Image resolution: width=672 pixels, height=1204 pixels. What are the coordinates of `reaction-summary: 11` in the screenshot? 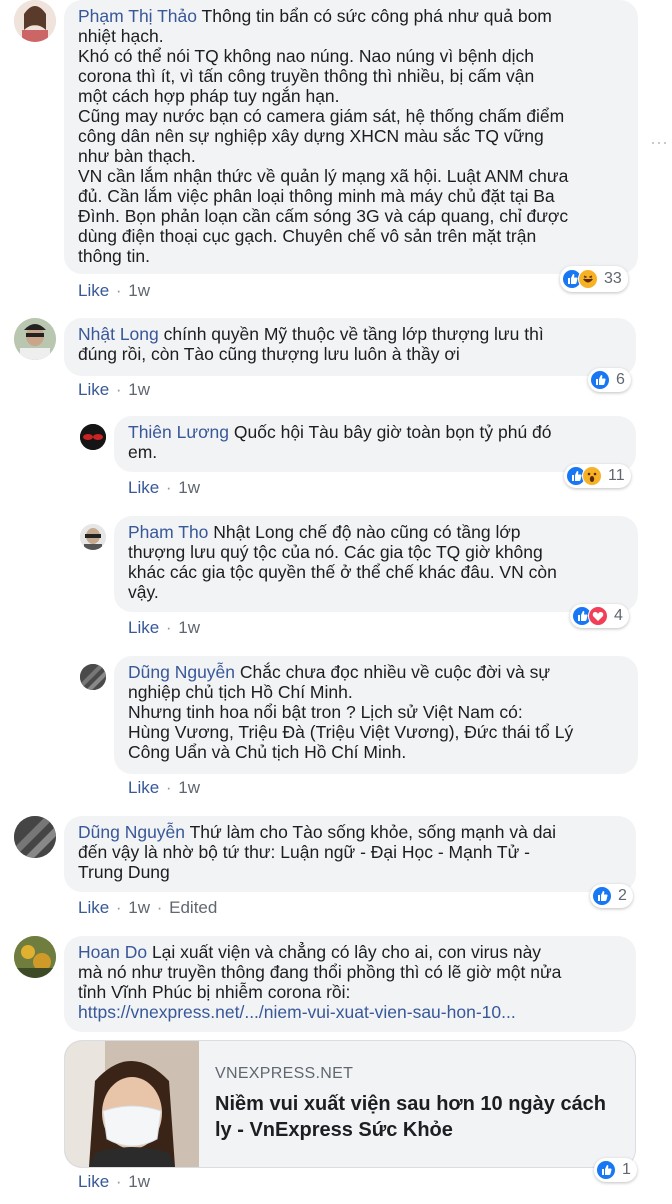 It's located at (597, 476).